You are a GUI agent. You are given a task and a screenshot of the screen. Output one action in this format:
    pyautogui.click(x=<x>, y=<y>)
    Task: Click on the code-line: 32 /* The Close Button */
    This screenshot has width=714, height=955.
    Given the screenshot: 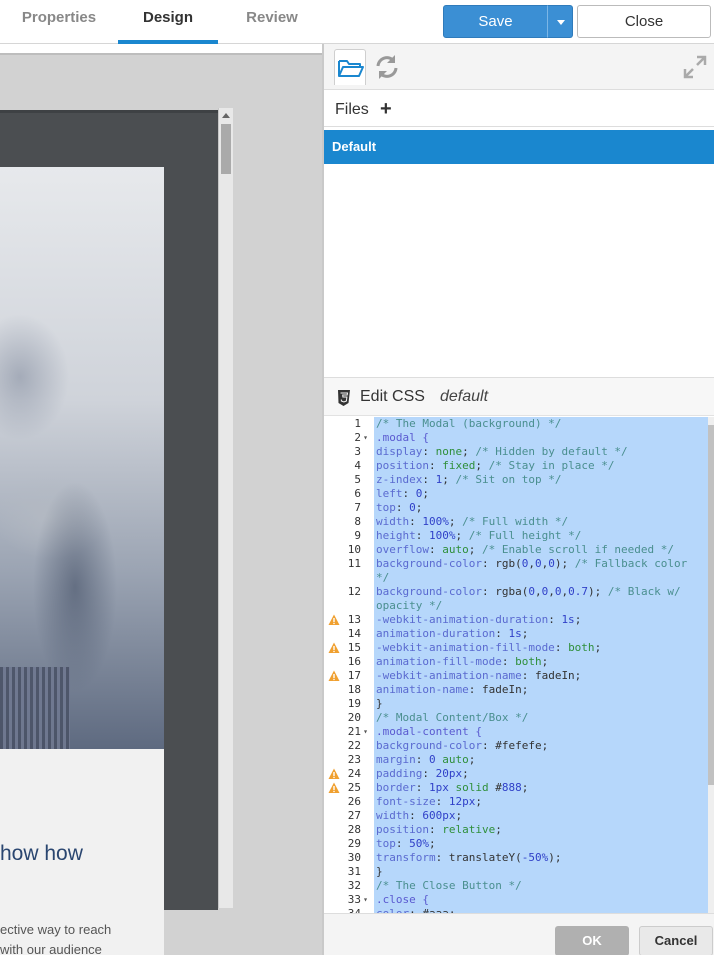 What is the action you would take?
    pyautogui.click(x=516, y=886)
    